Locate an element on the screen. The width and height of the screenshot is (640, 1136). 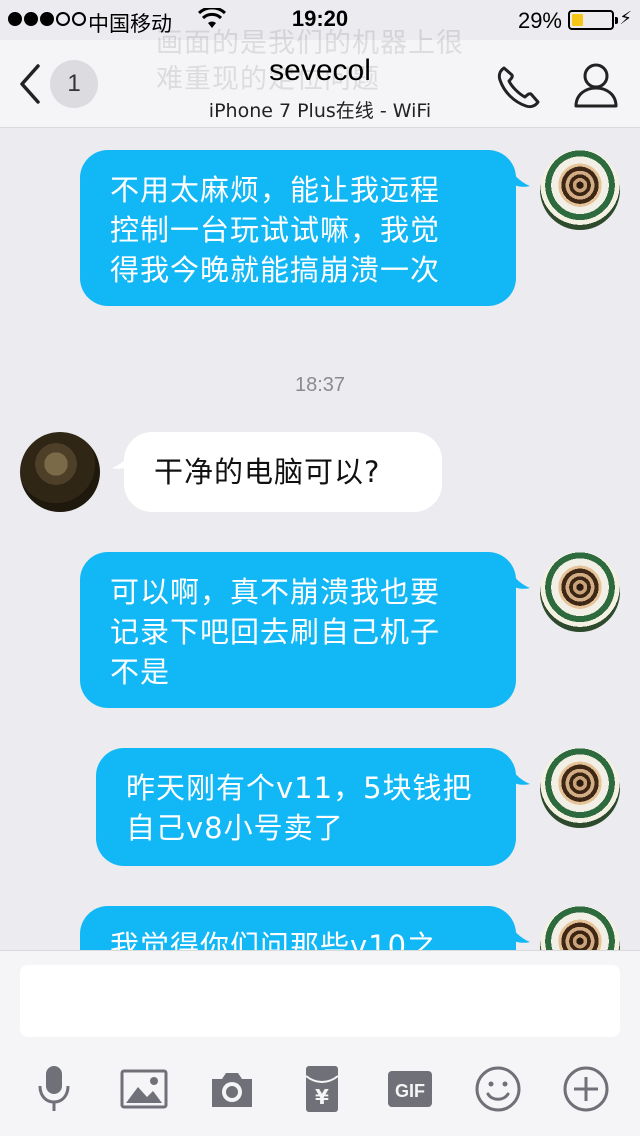
red-packet-icon: ¥ is located at coordinates (322, 1089).